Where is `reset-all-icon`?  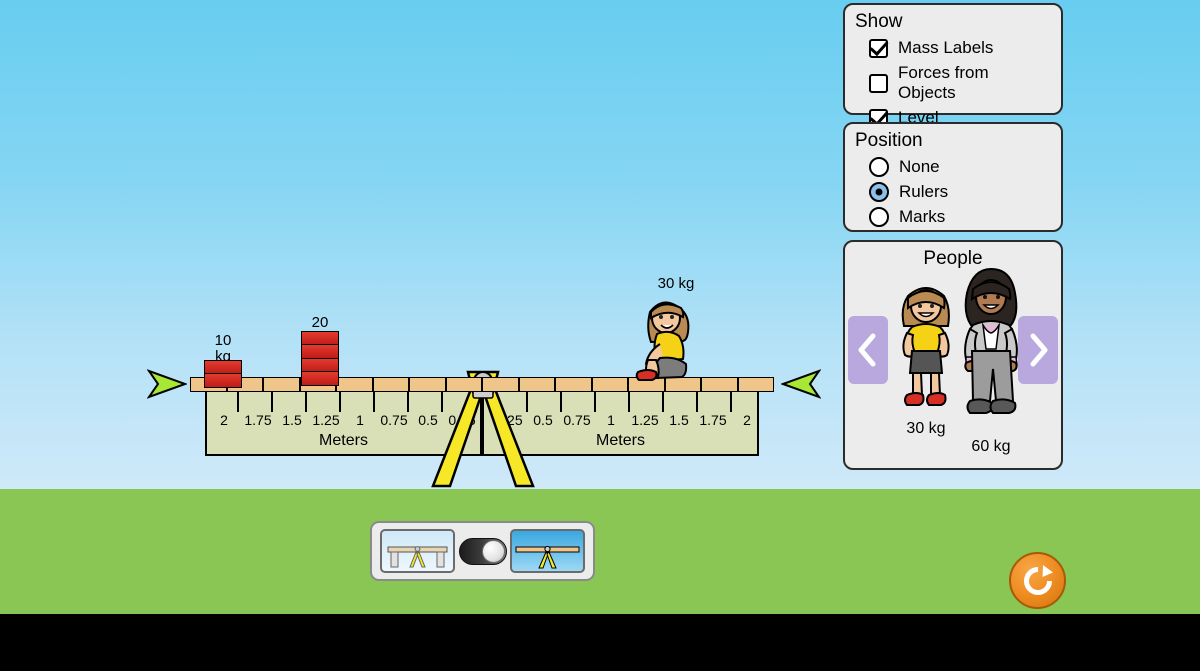 reset-all-icon is located at coordinates (1038, 579).